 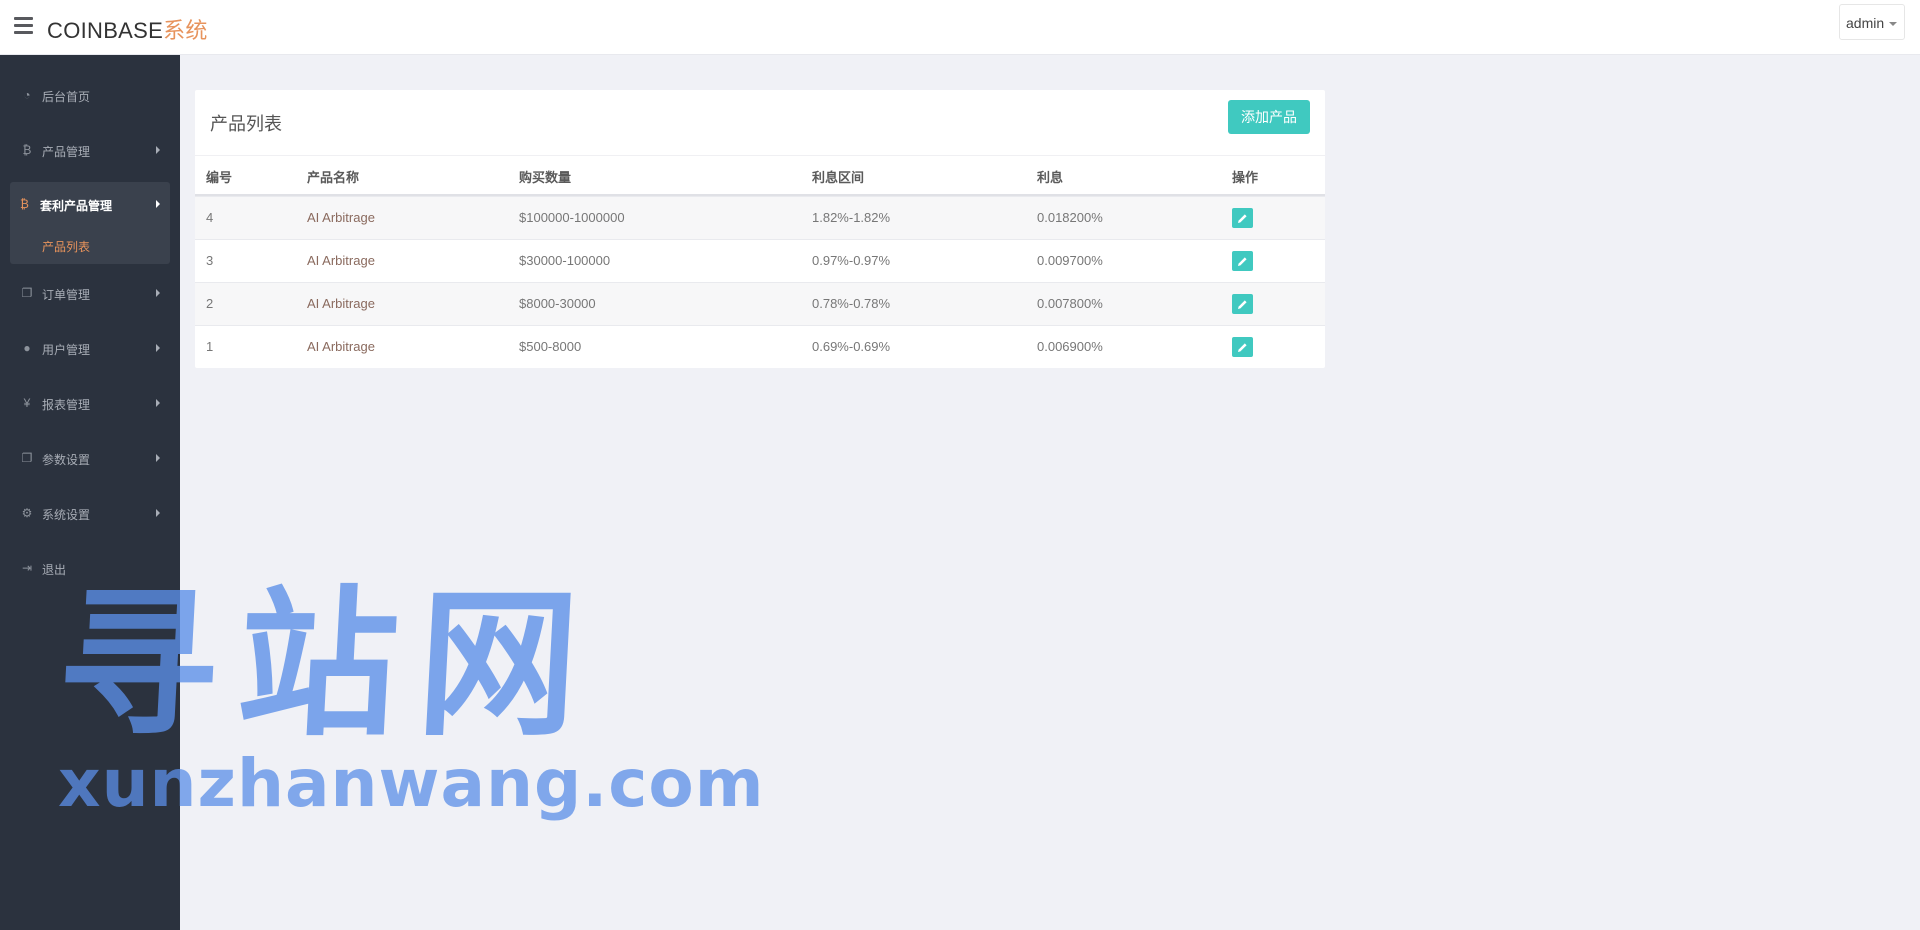 I want to click on cell-rate: 0.018200%, so click(x=1070, y=217).